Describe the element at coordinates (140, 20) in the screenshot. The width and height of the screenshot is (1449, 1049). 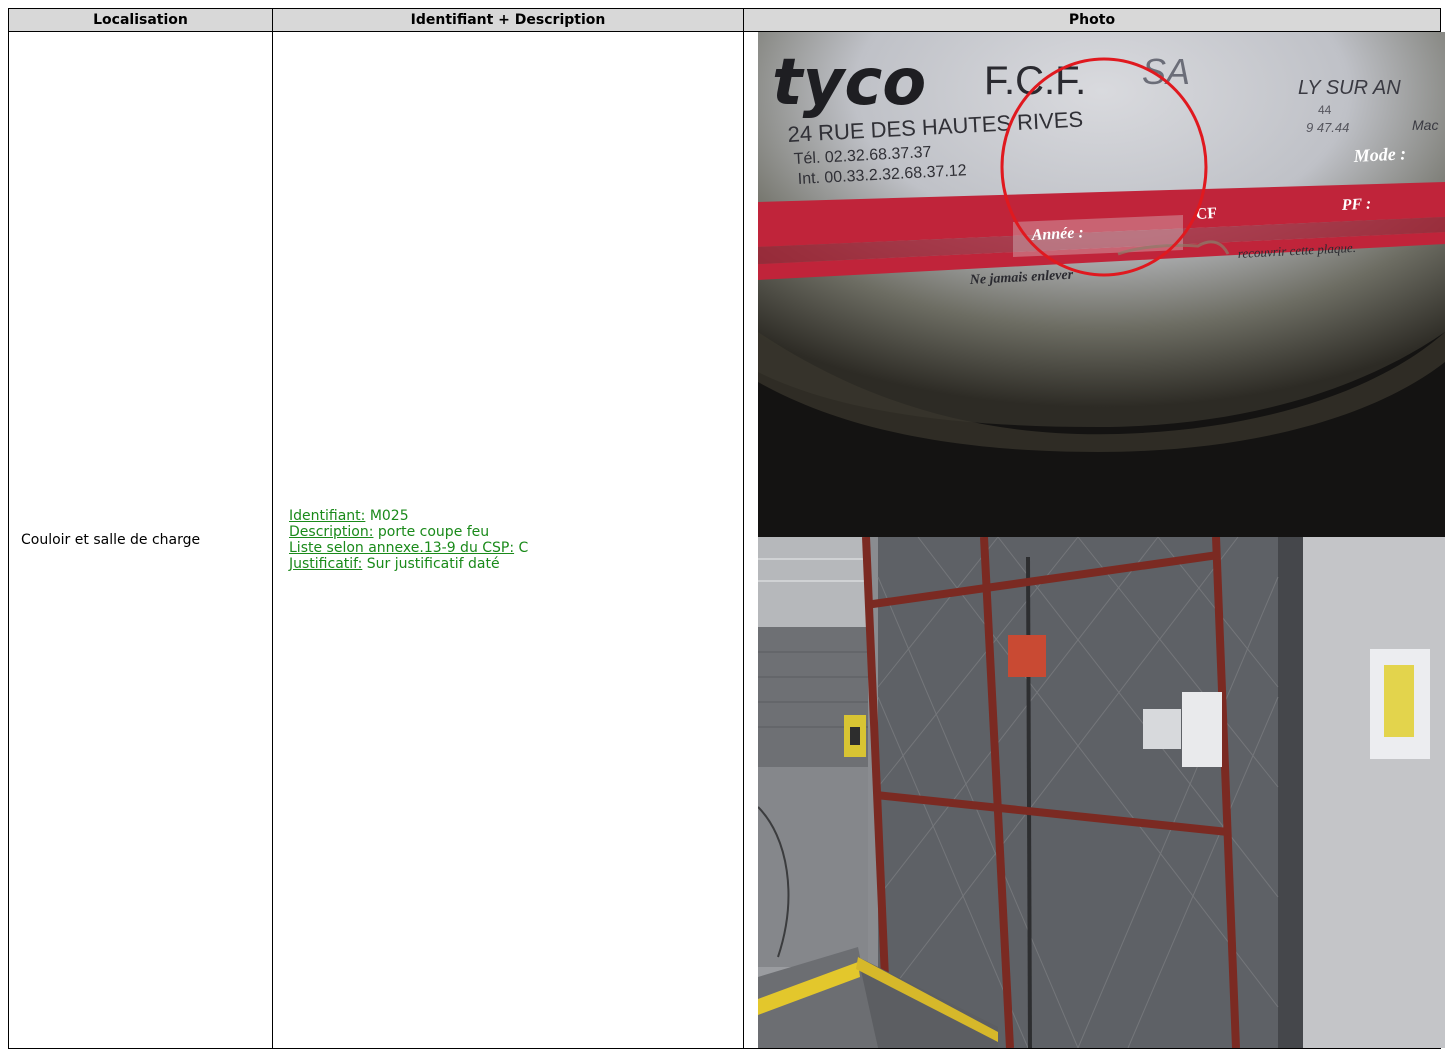
I see `header-localisation: Localisation` at that location.